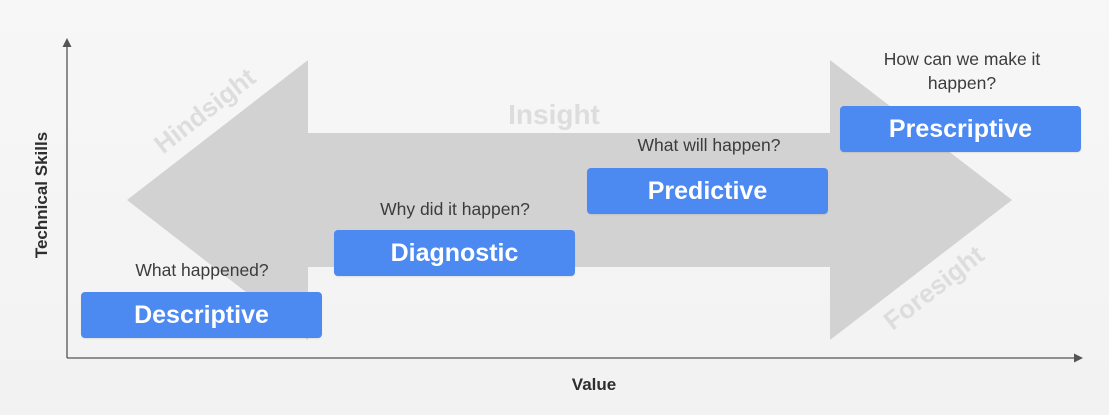 This screenshot has width=1109, height=415. What do you see at coordinates (454, 253) in the screenshot?
I see `diagnostic-stage-box: Diagnostic` at bounding box center [454, 253].